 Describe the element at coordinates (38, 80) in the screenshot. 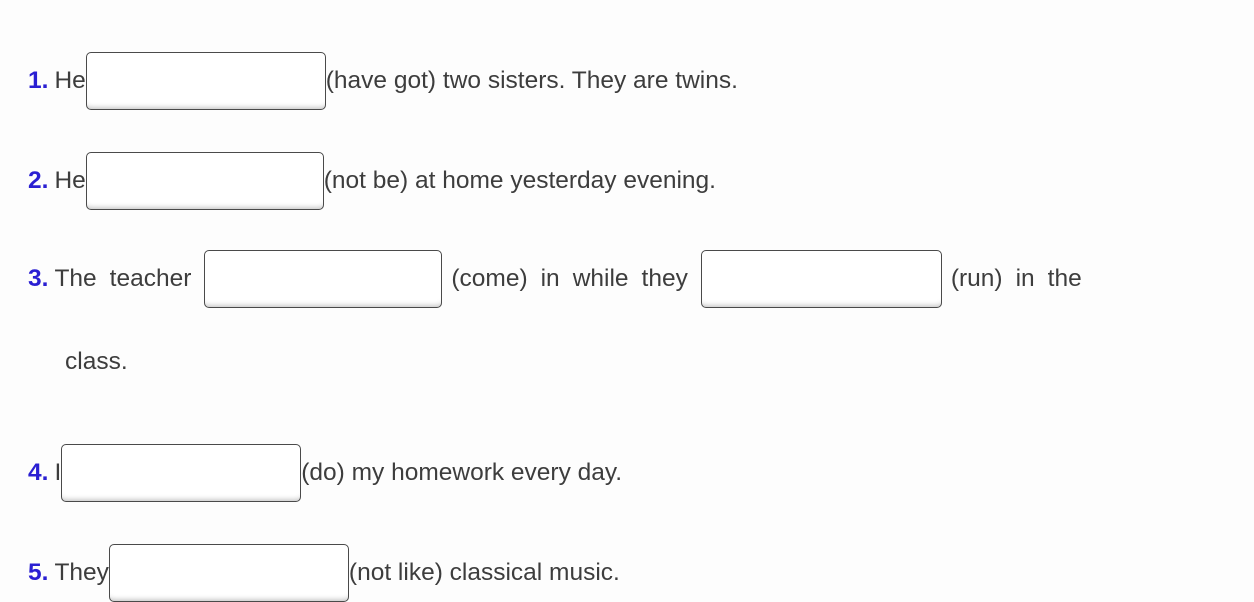

I see `exercise-number-1: 1.` at that location.